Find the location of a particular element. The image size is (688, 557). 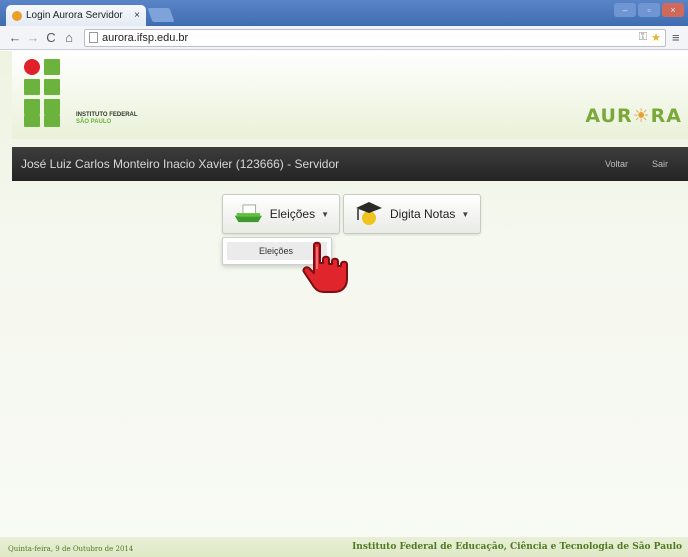

address-url: aurora.ifsp.edu.br is located at coordinates (145, 37).